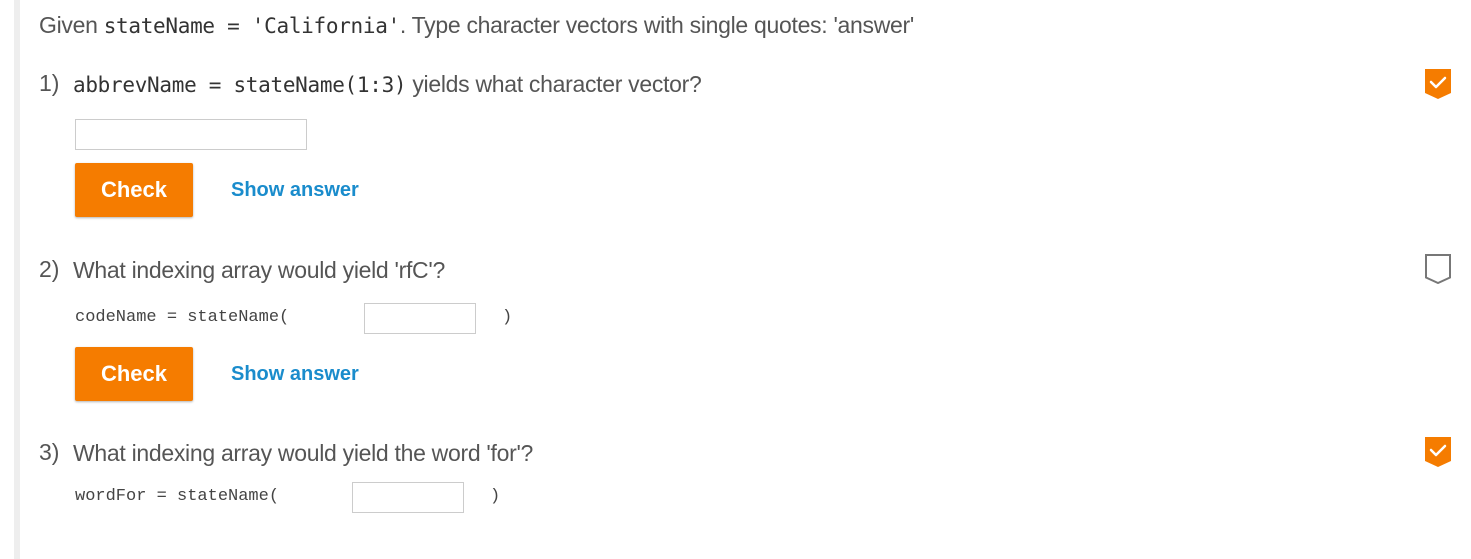 The image size is (1471, 559). Describe the element at coordinates (295, 190) in the screenshot. I see `question-1-show-answer-link: Show answer` at that location.